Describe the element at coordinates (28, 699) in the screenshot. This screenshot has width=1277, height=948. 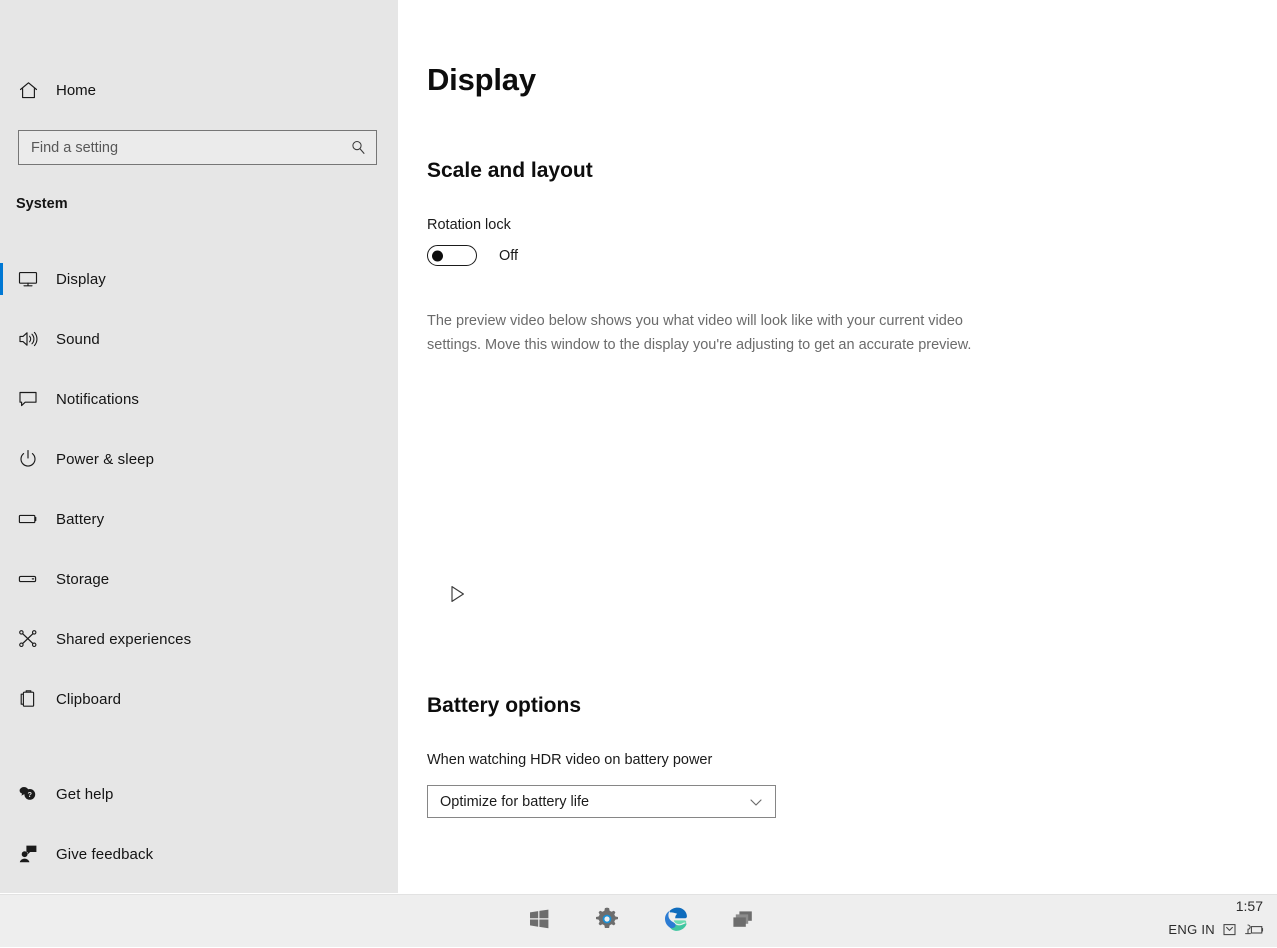
I see `clipboard-icon` at that location.